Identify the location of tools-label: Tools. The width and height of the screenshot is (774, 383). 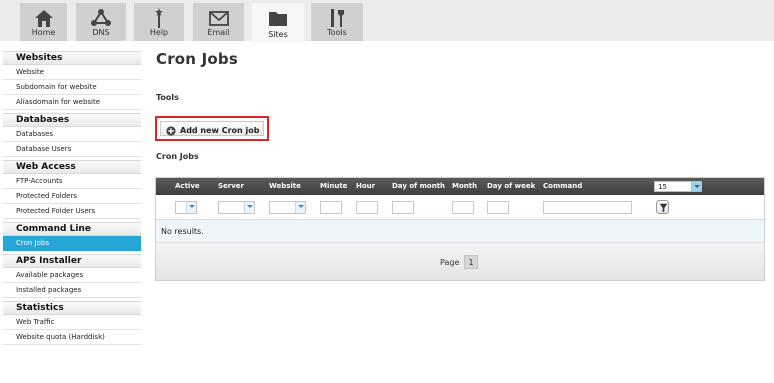
(167, 97).